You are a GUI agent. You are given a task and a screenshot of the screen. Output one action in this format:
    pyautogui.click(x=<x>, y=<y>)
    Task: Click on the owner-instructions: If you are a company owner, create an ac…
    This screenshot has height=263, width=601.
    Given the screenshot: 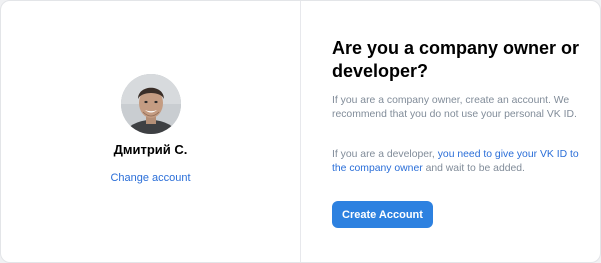 What is the action you would take?
    pyautogui.click(x=454, y=107)
    